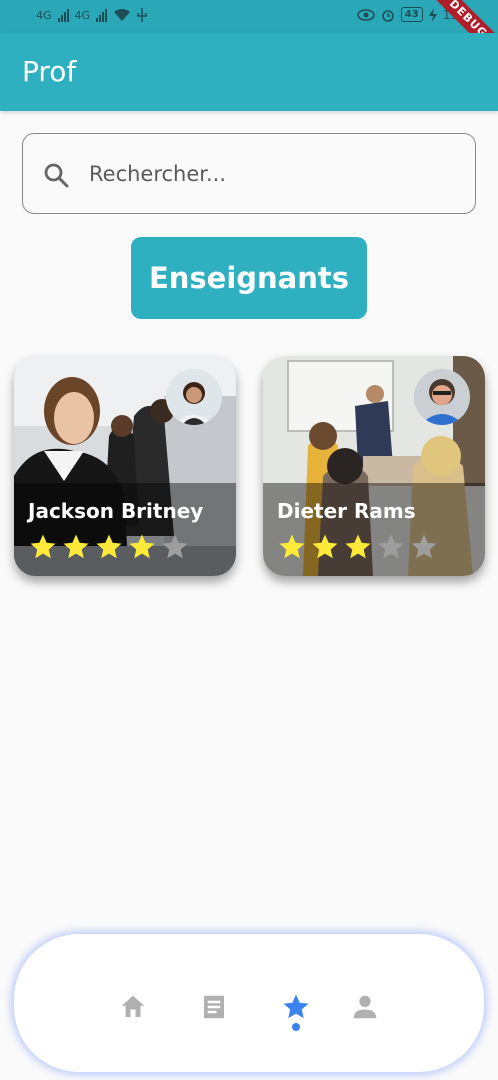  Describe the element at coordinates (387, 15) in the screenshot. I see `alarm-icon` at that location.